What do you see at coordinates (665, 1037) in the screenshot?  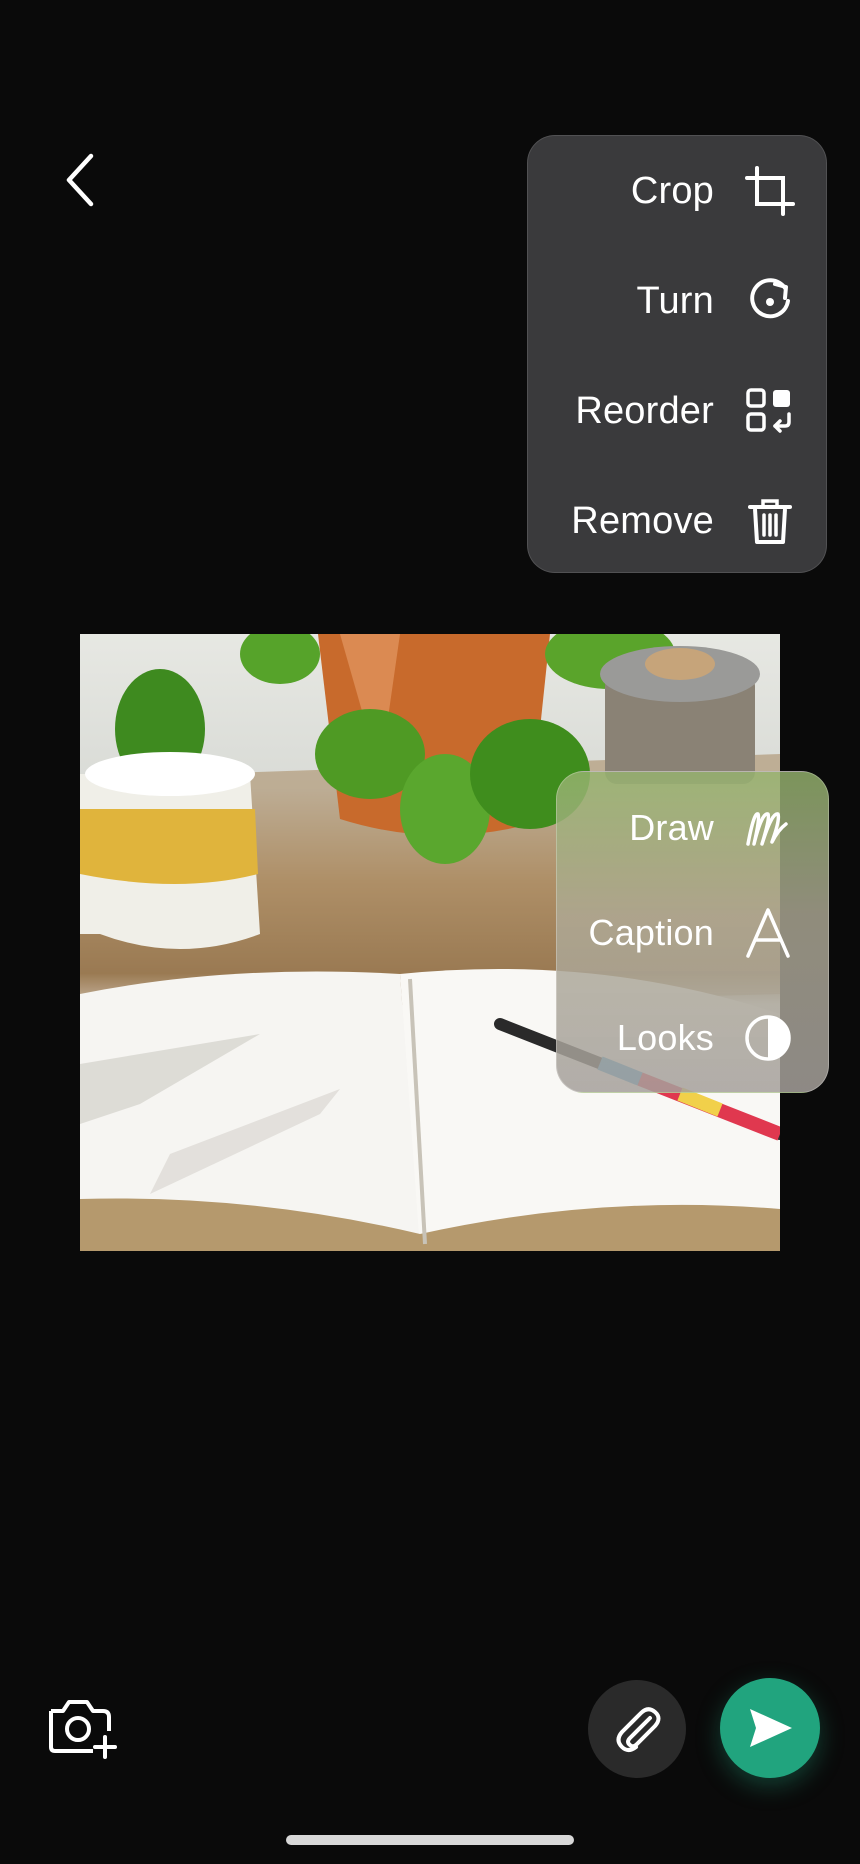 I see `menu-item-label: Looks` at bounding box center [665, 1037].